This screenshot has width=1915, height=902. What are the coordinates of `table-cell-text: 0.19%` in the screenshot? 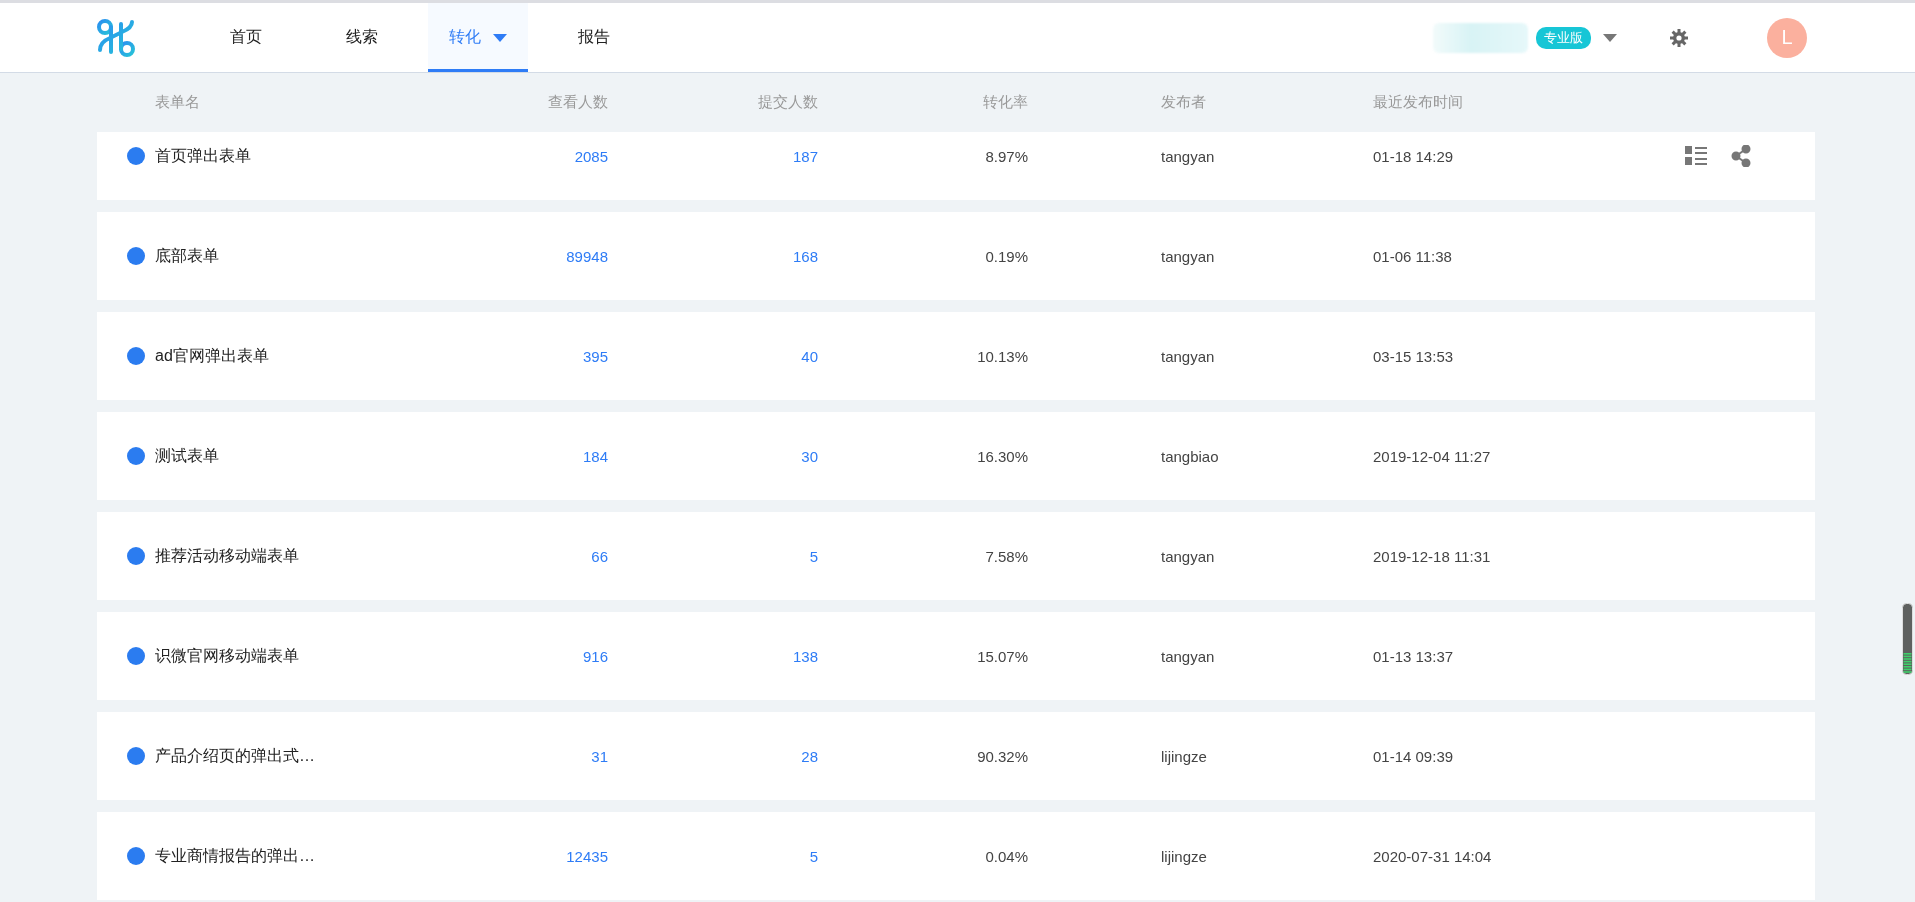 It's located at (1006, 256).